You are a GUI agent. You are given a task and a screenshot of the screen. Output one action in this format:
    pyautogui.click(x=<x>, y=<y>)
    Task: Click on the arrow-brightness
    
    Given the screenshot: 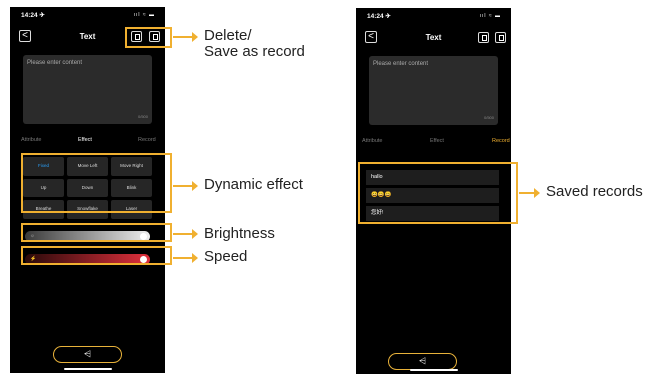 What is the action you would take?
    pyautogui.click(x=185, y=234)
    